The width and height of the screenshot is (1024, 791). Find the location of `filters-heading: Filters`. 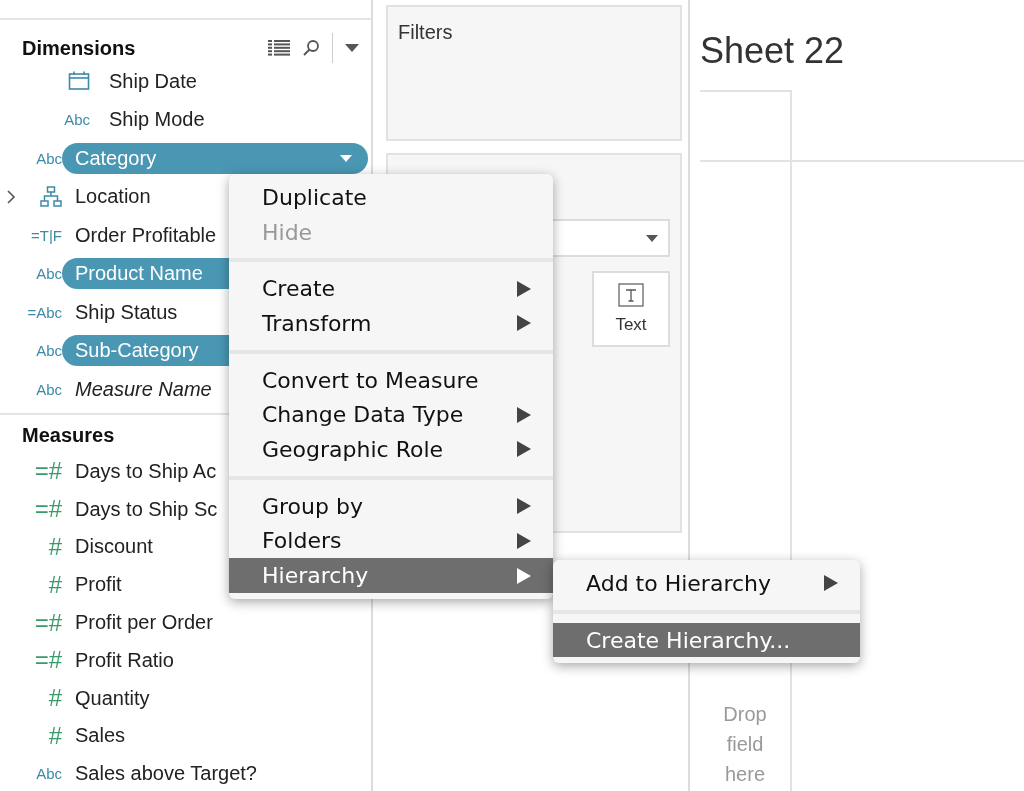

filters-heading: Filters is located at coordinates (425, 32).